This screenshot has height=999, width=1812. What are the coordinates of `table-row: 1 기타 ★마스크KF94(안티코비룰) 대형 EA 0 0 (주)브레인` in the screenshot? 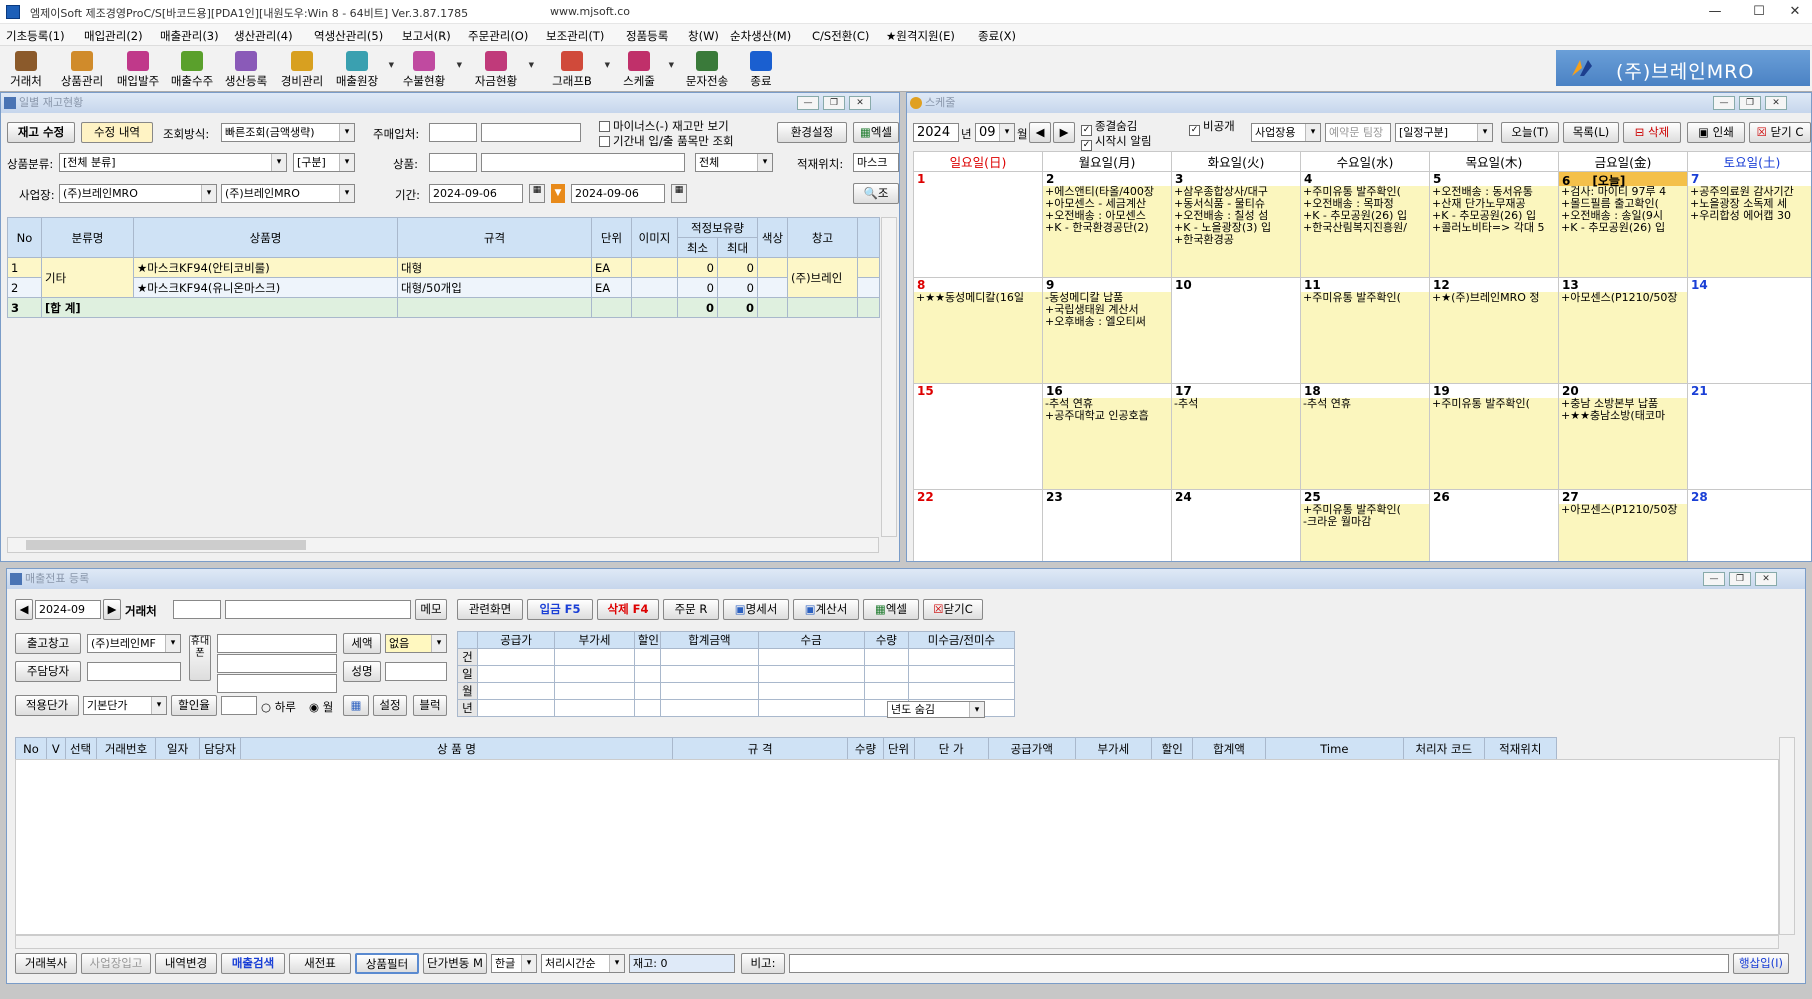 It's located at (443, 277).